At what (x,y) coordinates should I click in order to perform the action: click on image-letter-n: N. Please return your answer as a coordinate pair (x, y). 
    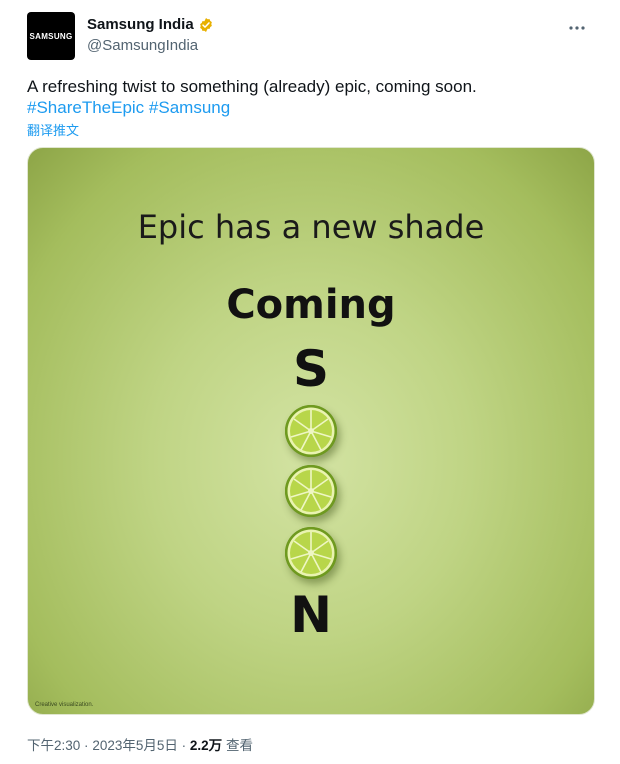
    Looking at the image, I should click on (311, 615).